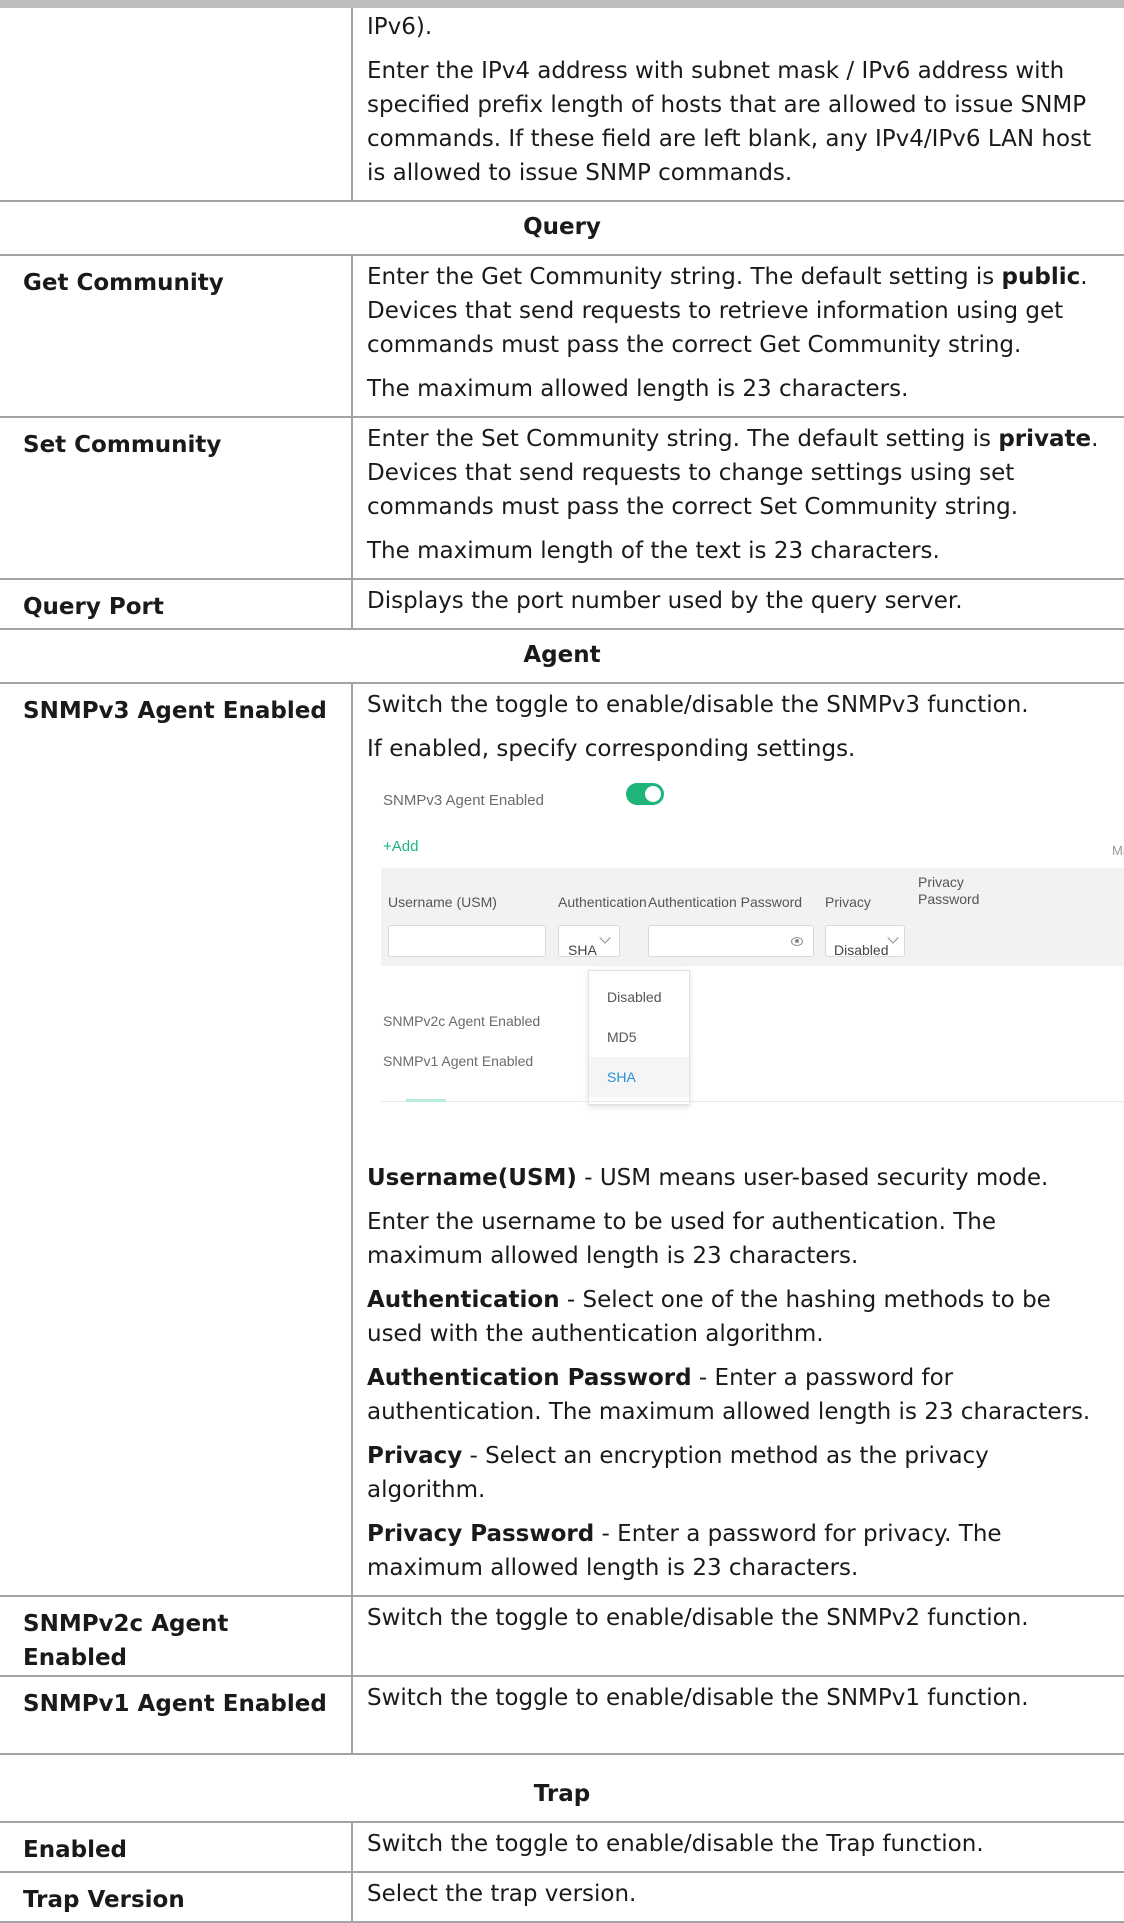  What do you see at coordinates (467, 941) in the screenshot?
I see `username-input` at bounding box center [467, 941].